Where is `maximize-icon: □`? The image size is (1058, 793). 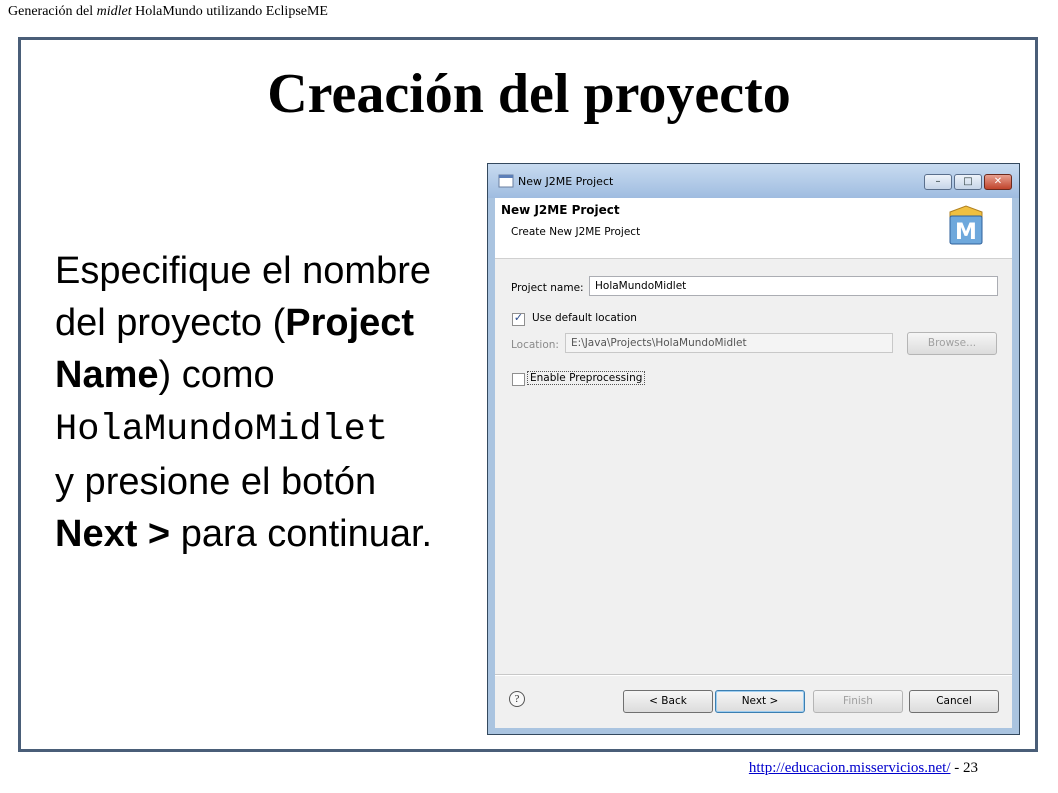
maximize-icon: □ is located at coordinates (968, 181).